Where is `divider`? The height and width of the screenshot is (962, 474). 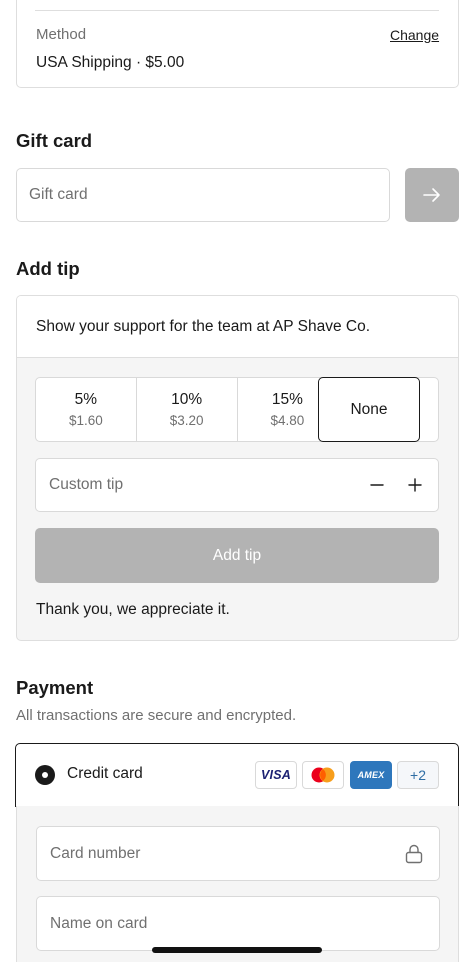
divider is located at coordinates (237, 10).